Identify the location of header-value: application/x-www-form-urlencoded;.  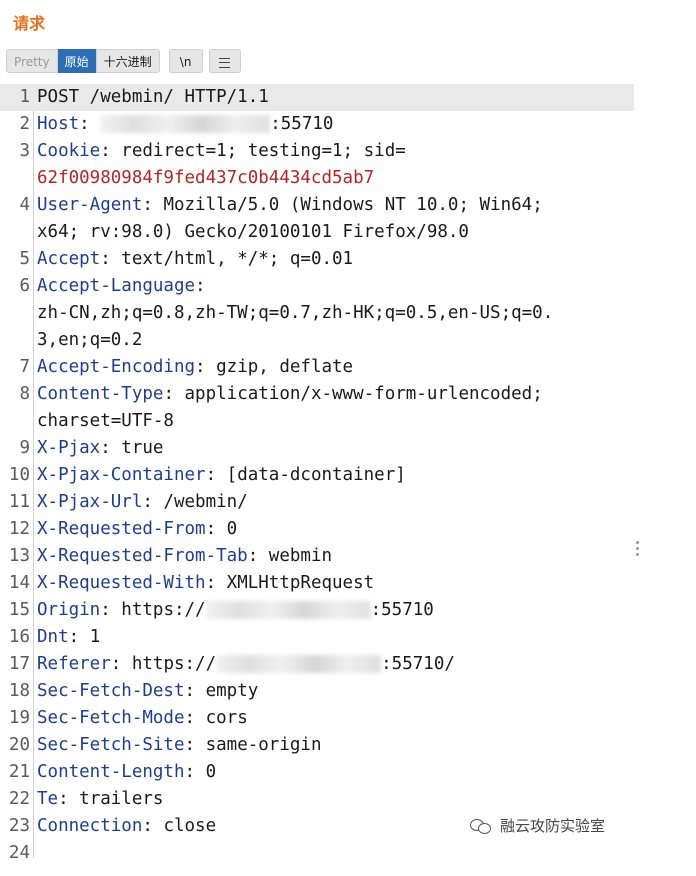
(363, 394).